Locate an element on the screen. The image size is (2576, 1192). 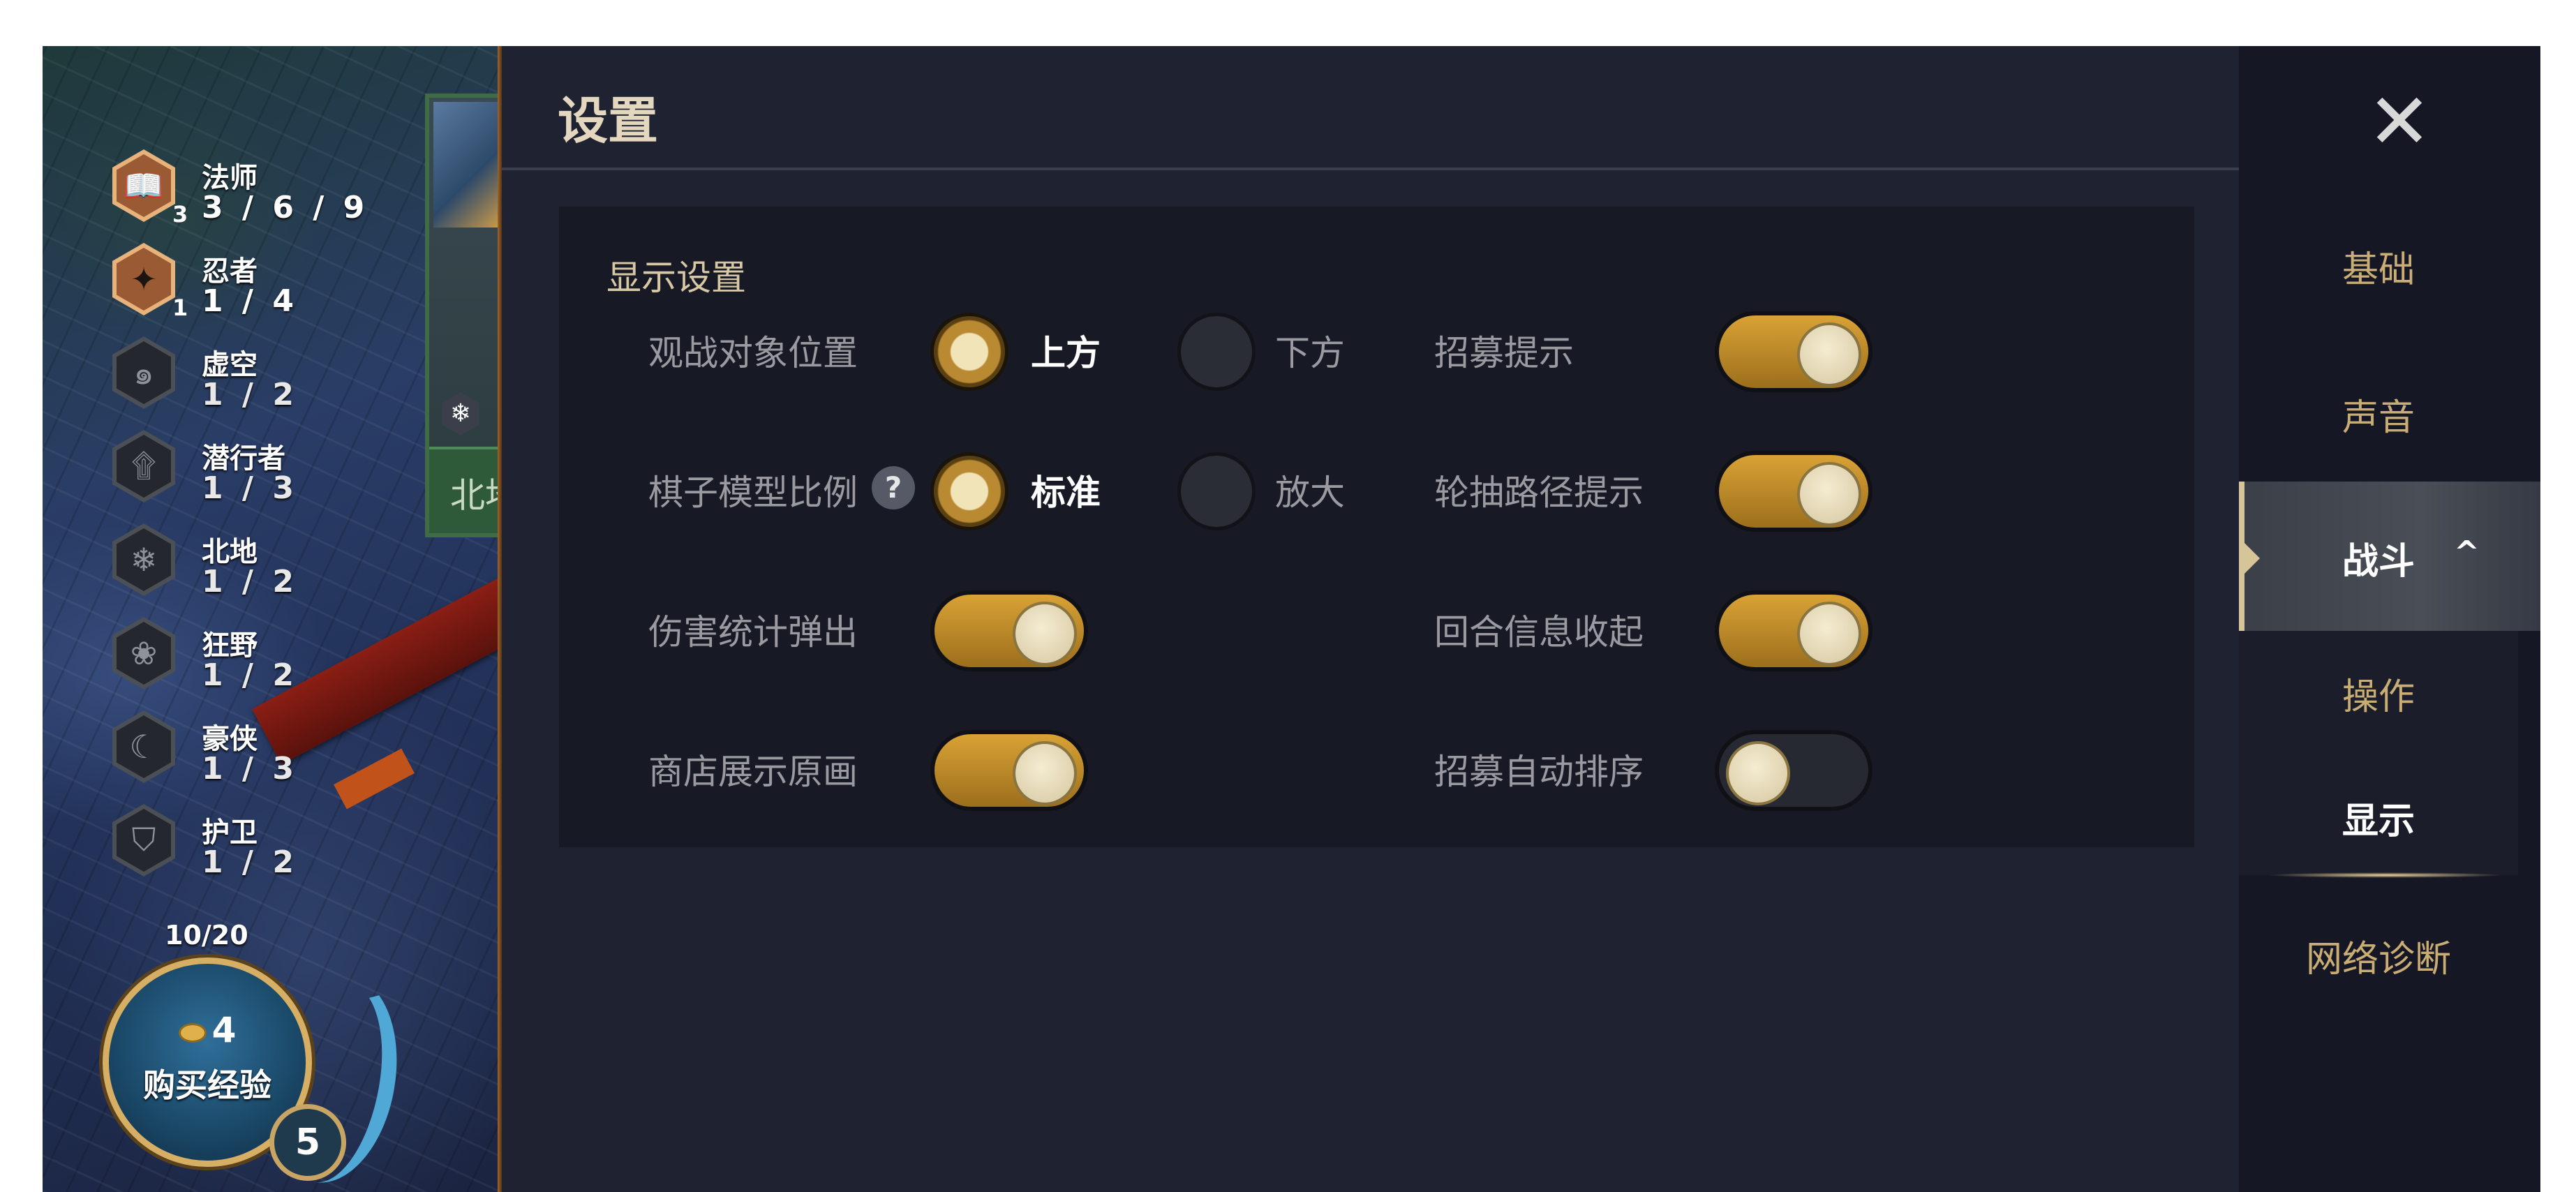
ninja-shuriken-icon: ✦ is located at coordinates (144, 280).